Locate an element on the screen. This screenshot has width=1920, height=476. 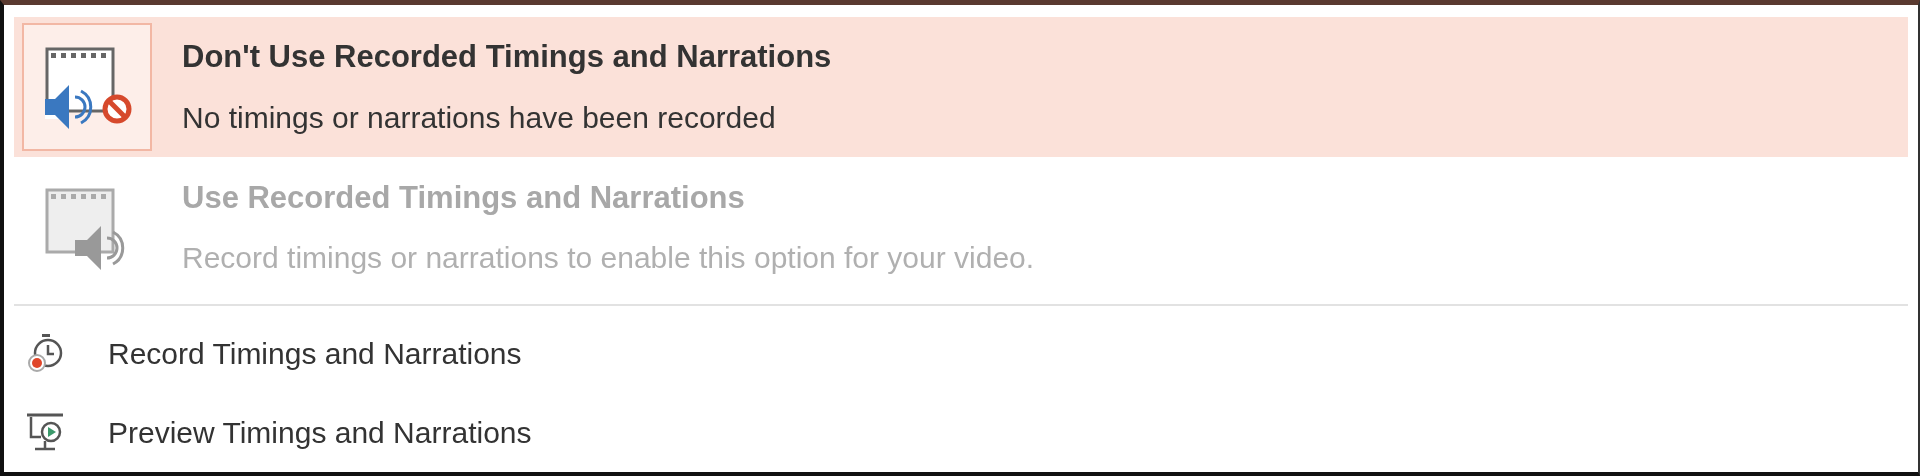
item-description: No timings or narrations have been recorded is located at coordinates (479, 117).